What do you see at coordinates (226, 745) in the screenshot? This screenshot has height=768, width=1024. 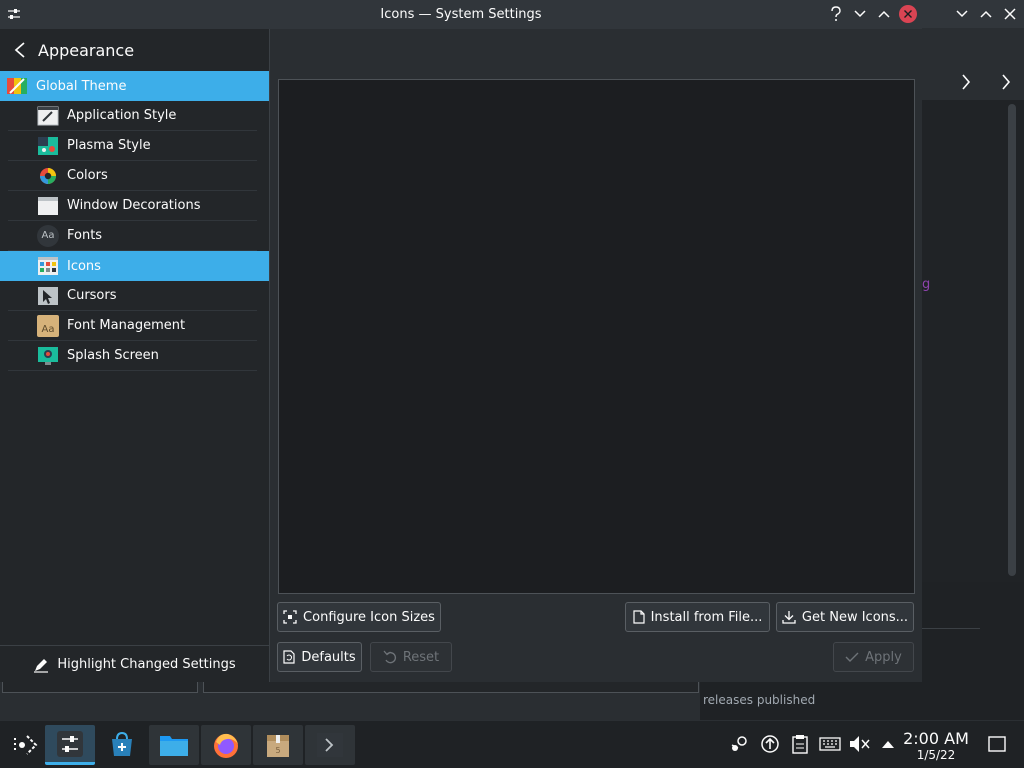 I see `firefox-icon` at bounding box center [226, 745].